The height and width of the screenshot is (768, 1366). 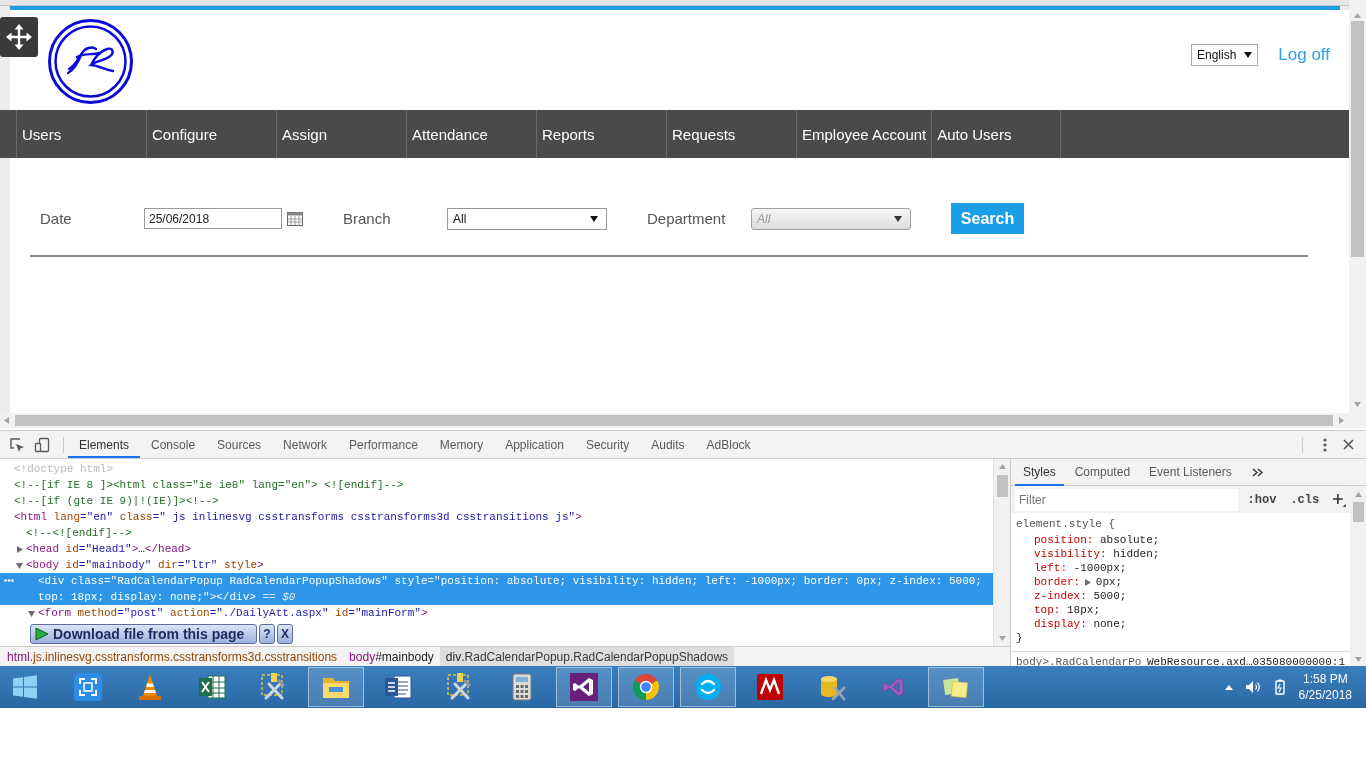 I want to click on dom-node: <!--[if IE 8 ]><html class="ie ie8" lang="en"> <![endif]-->, so click(x=209, y=485).